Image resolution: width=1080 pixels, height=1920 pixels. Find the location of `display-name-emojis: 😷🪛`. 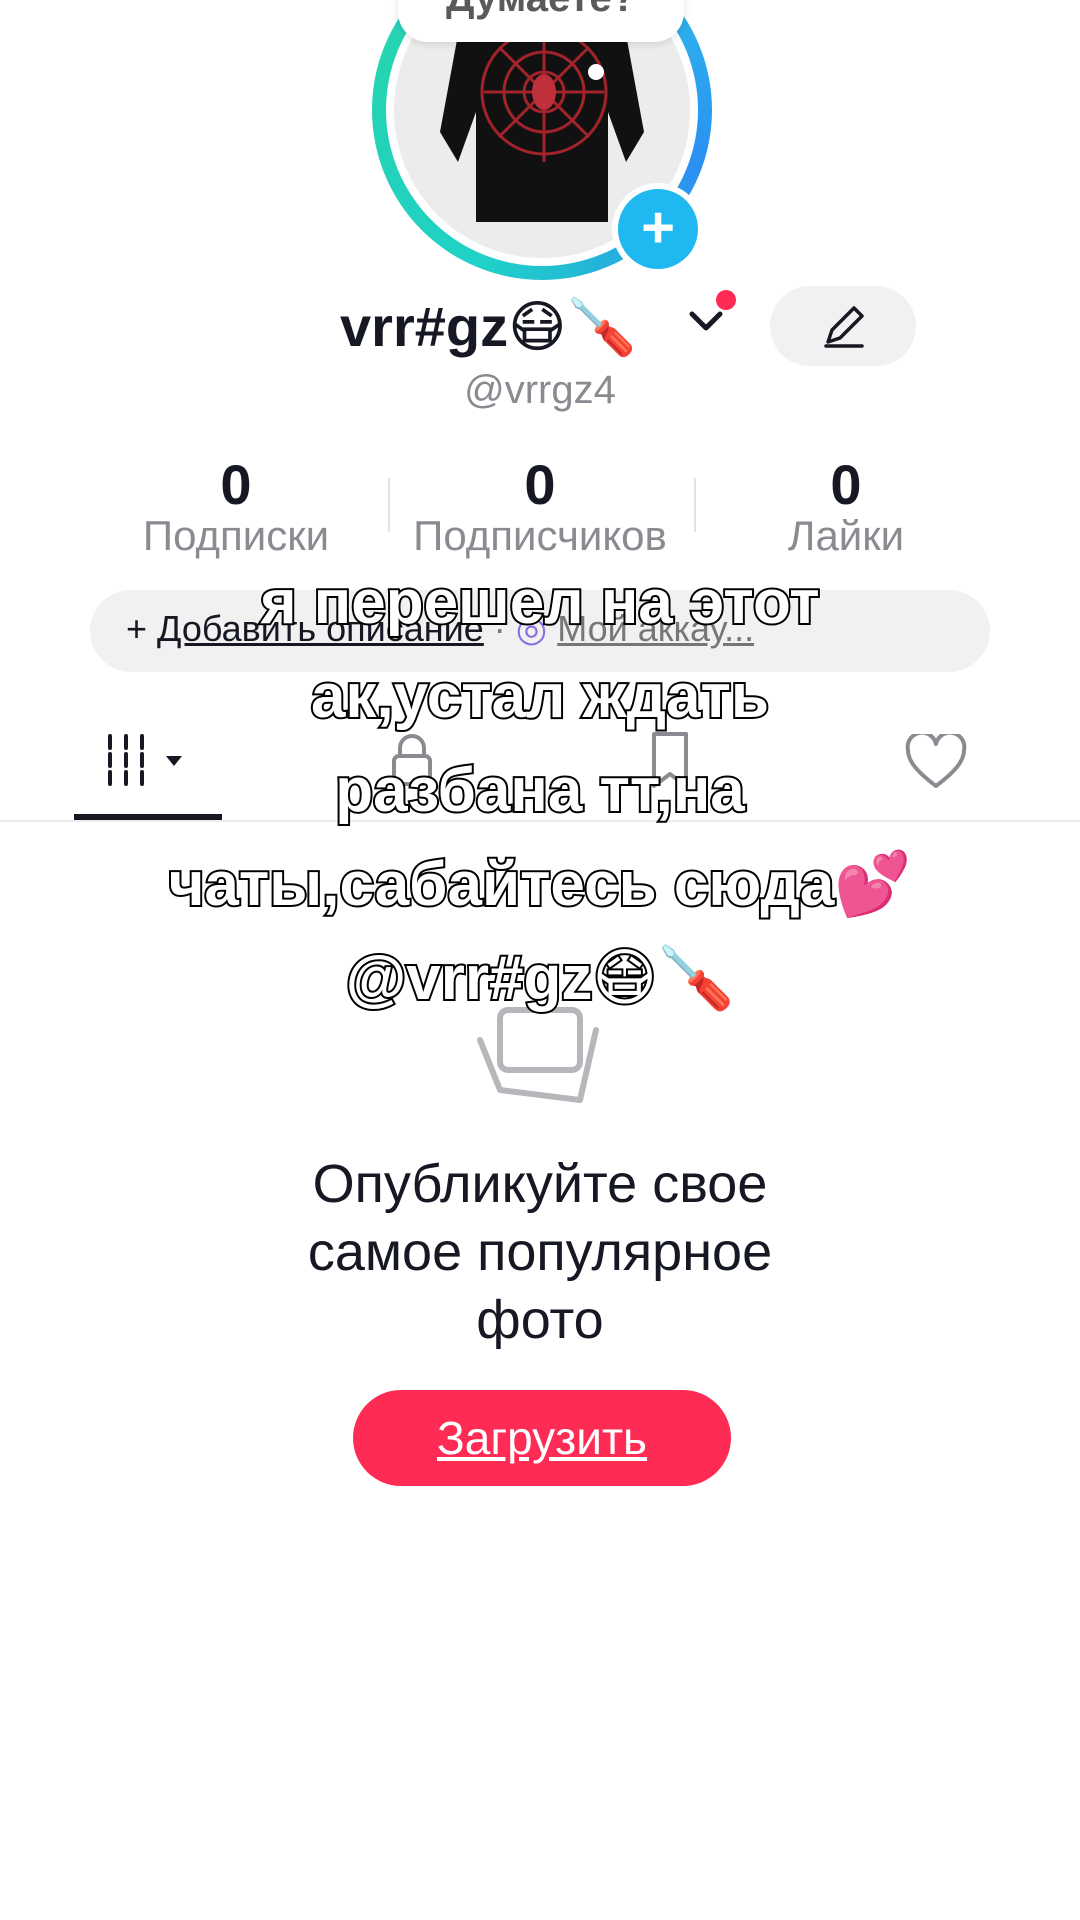

display-name-emojis: 😷🪛 is located at coordinates (572, 327).